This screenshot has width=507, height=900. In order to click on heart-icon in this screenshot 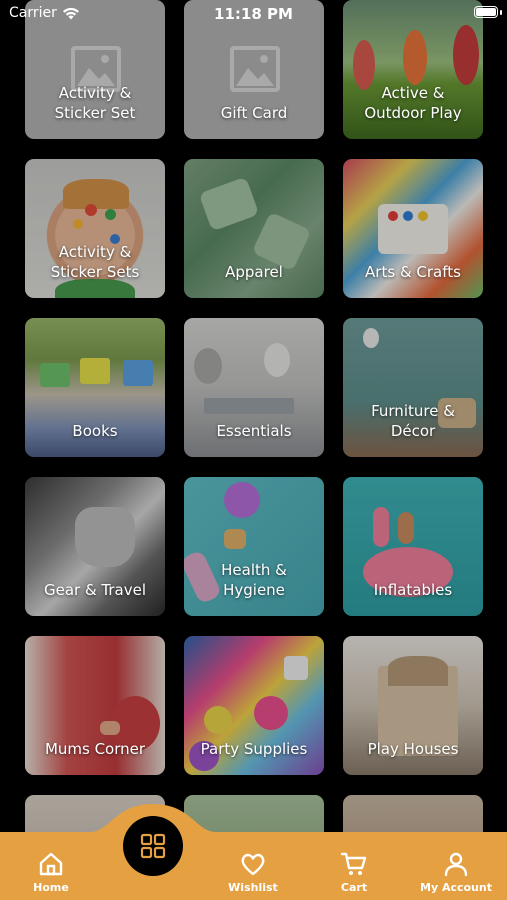, I will do `click(253, 864)`.